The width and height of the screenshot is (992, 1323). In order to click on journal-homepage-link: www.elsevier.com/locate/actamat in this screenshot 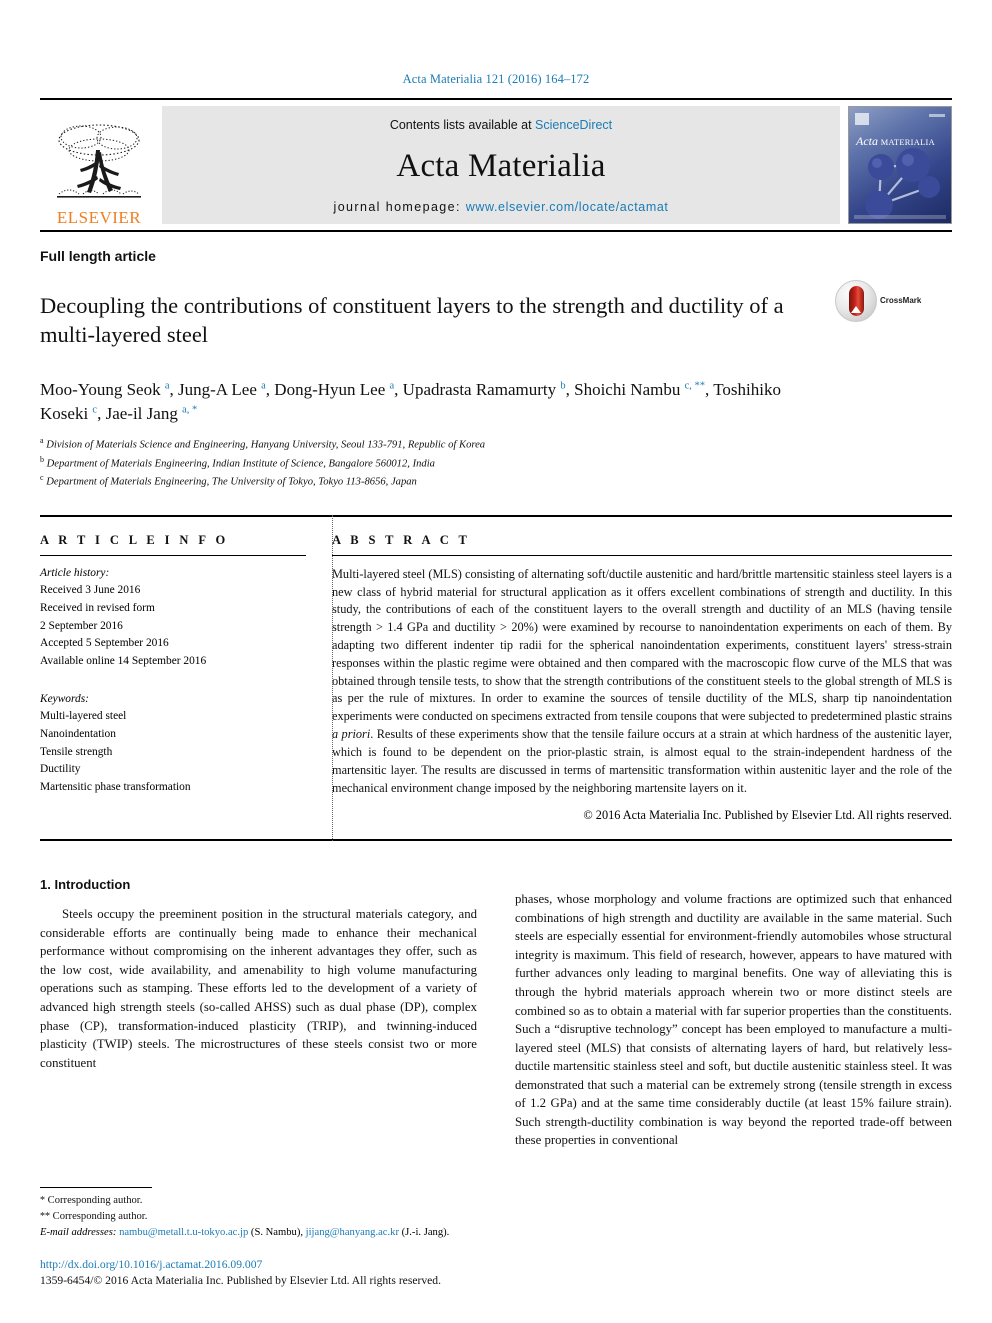, I will do `click(567, 207)`.